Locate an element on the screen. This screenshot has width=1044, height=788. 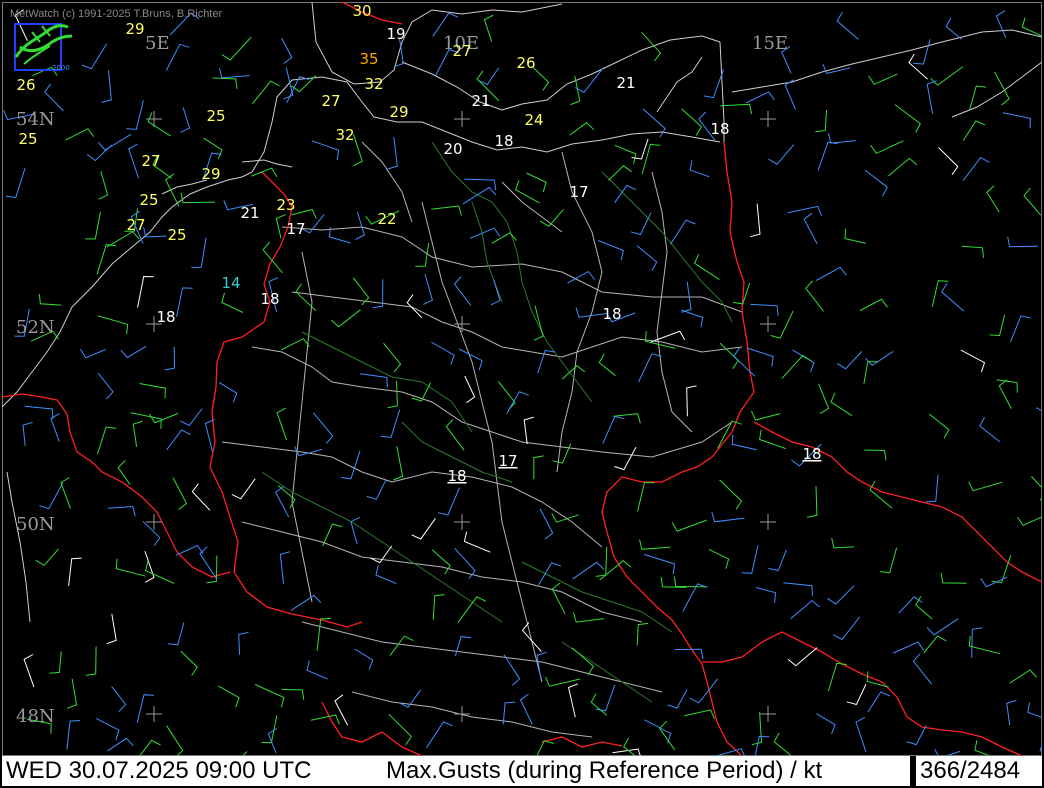
gust-value: 25 is located at coordinates (27, 139).